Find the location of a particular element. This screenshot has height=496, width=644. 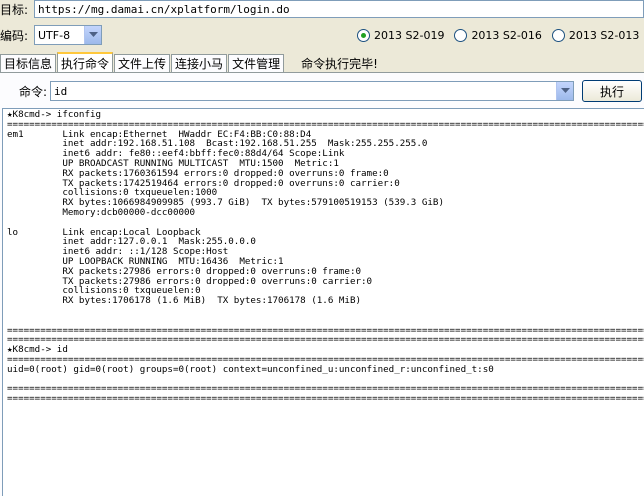

encoding-select: UTF-8 is located at coordinates (68, 35).